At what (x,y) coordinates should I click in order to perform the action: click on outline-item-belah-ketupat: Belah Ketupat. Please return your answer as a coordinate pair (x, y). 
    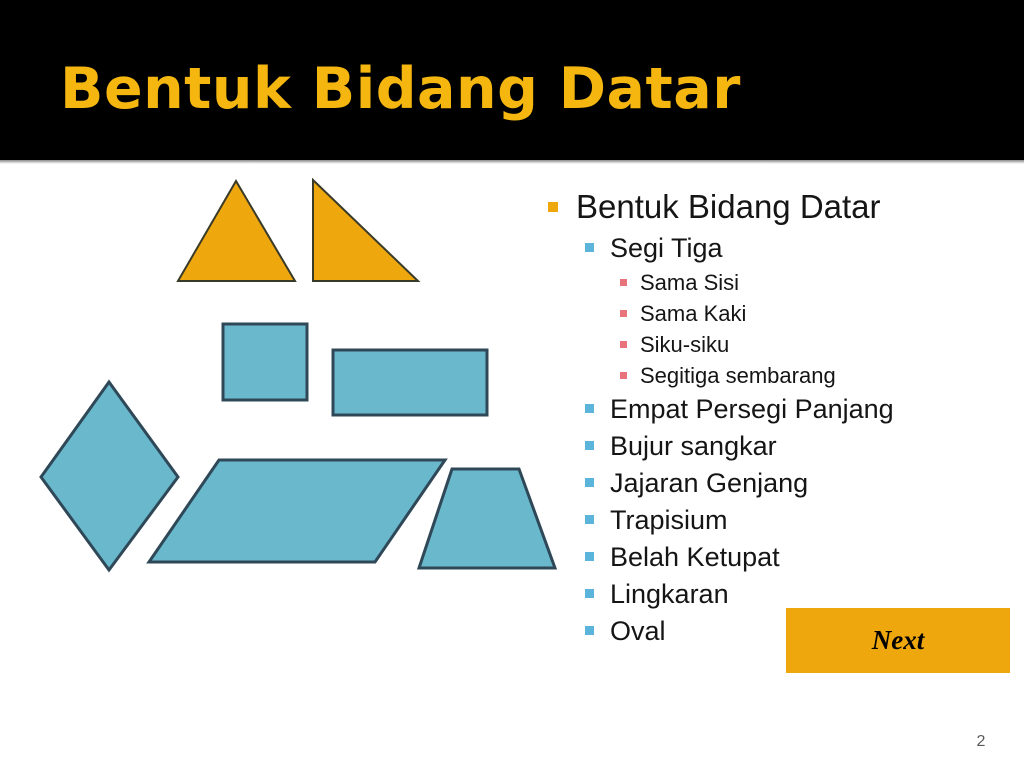
    Looking at the image, I should click on (783, 557).